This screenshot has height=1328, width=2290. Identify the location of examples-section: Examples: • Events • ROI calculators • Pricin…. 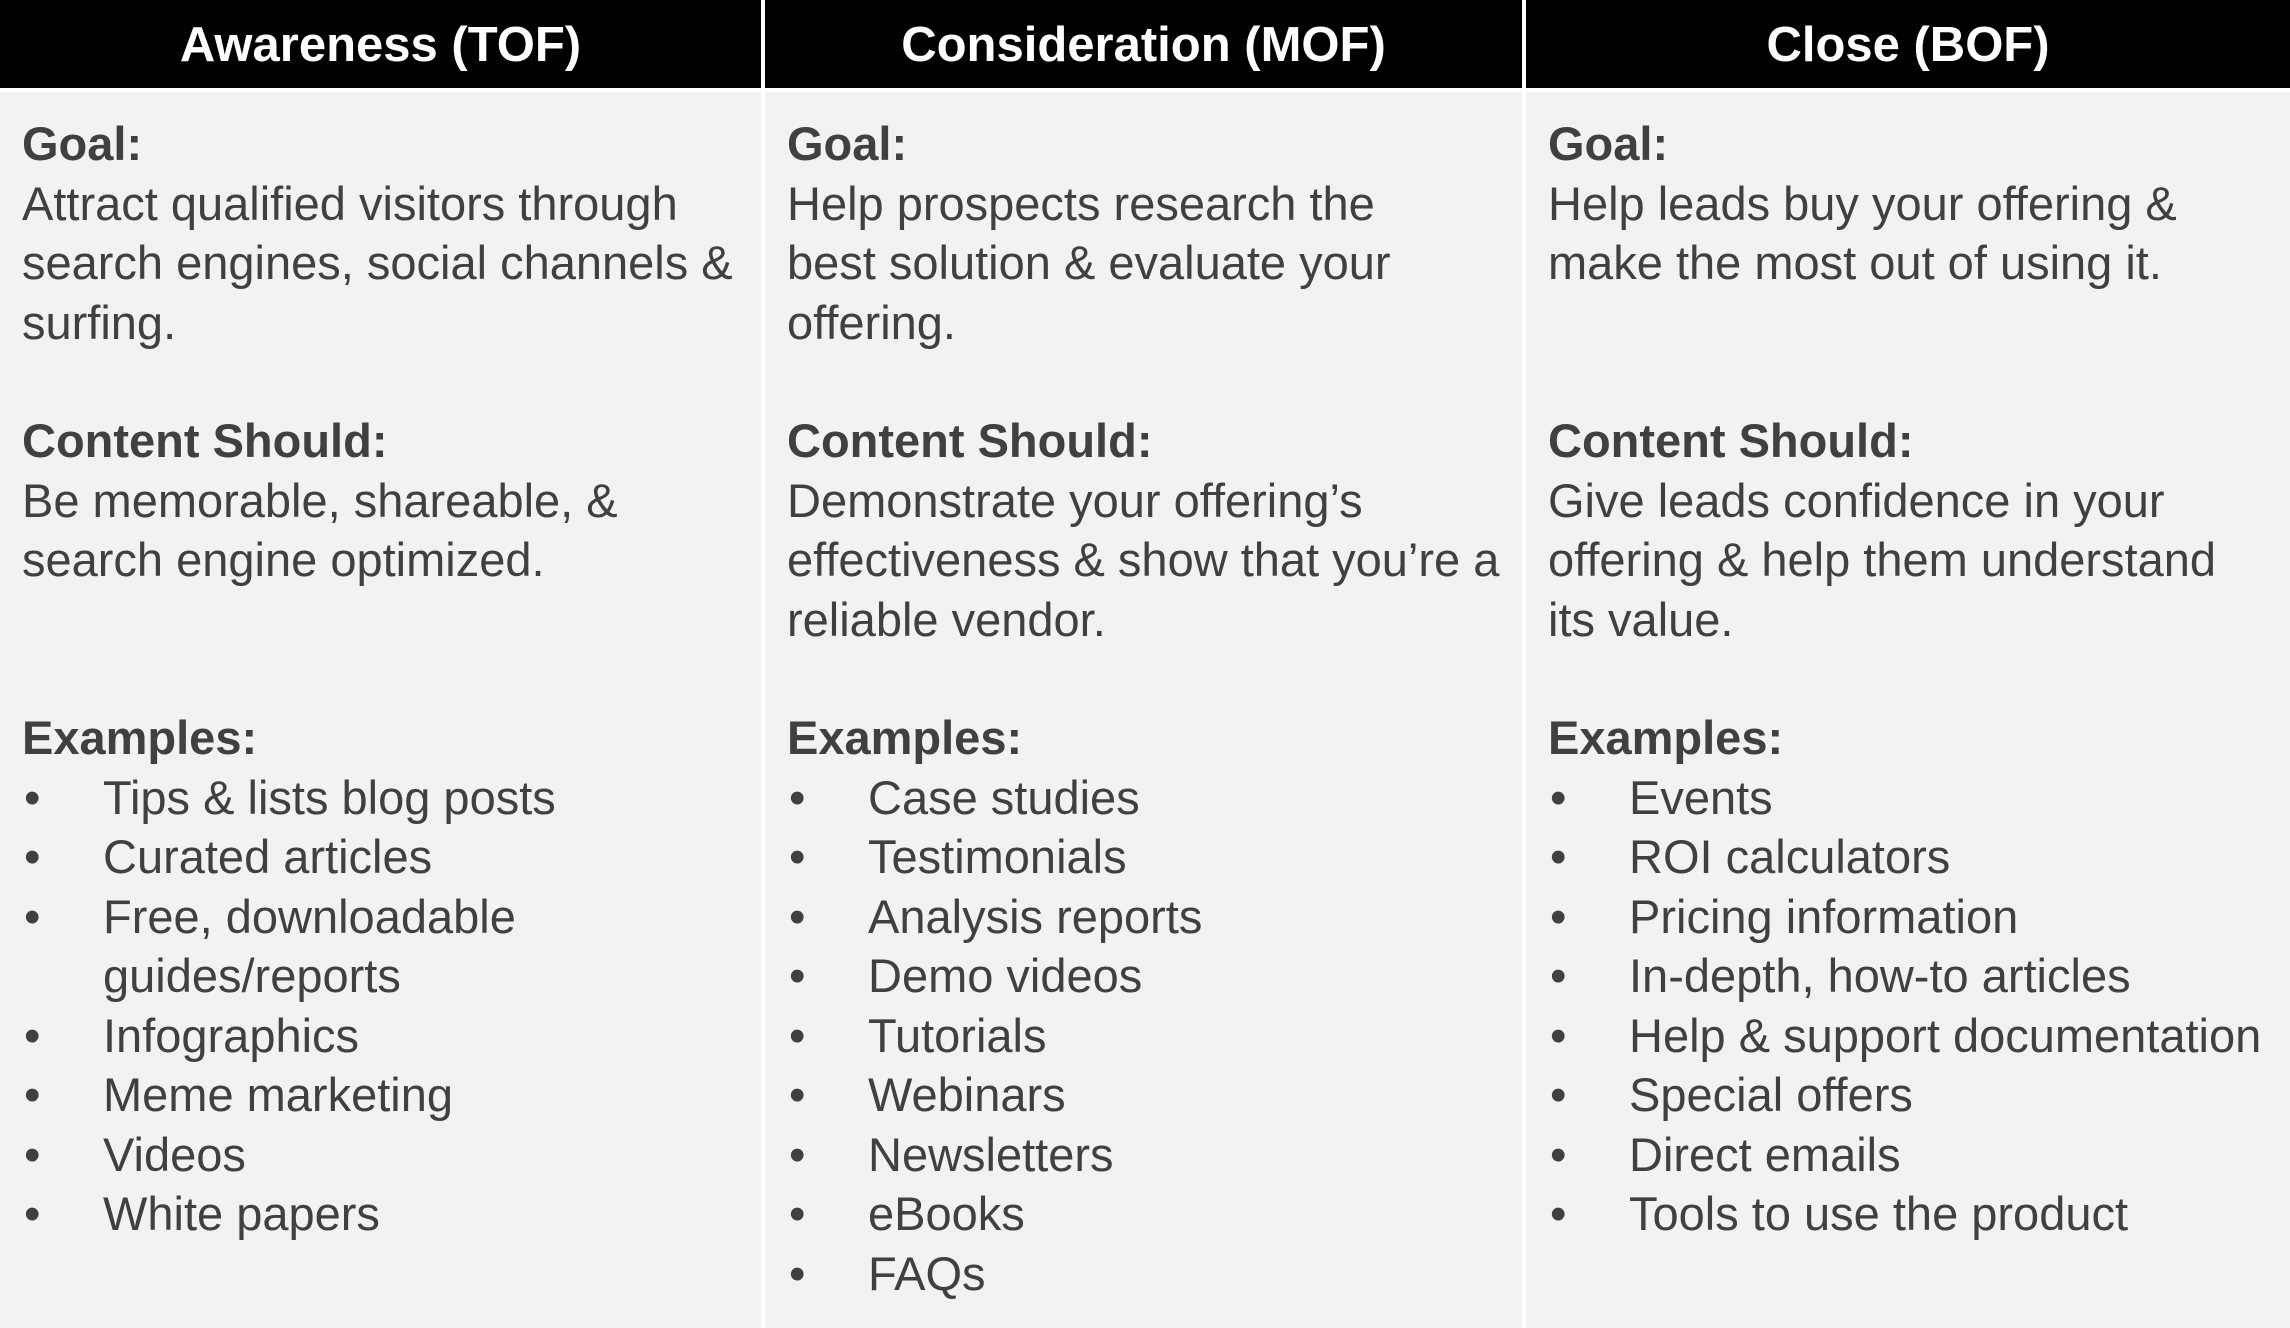
(1909, 976).